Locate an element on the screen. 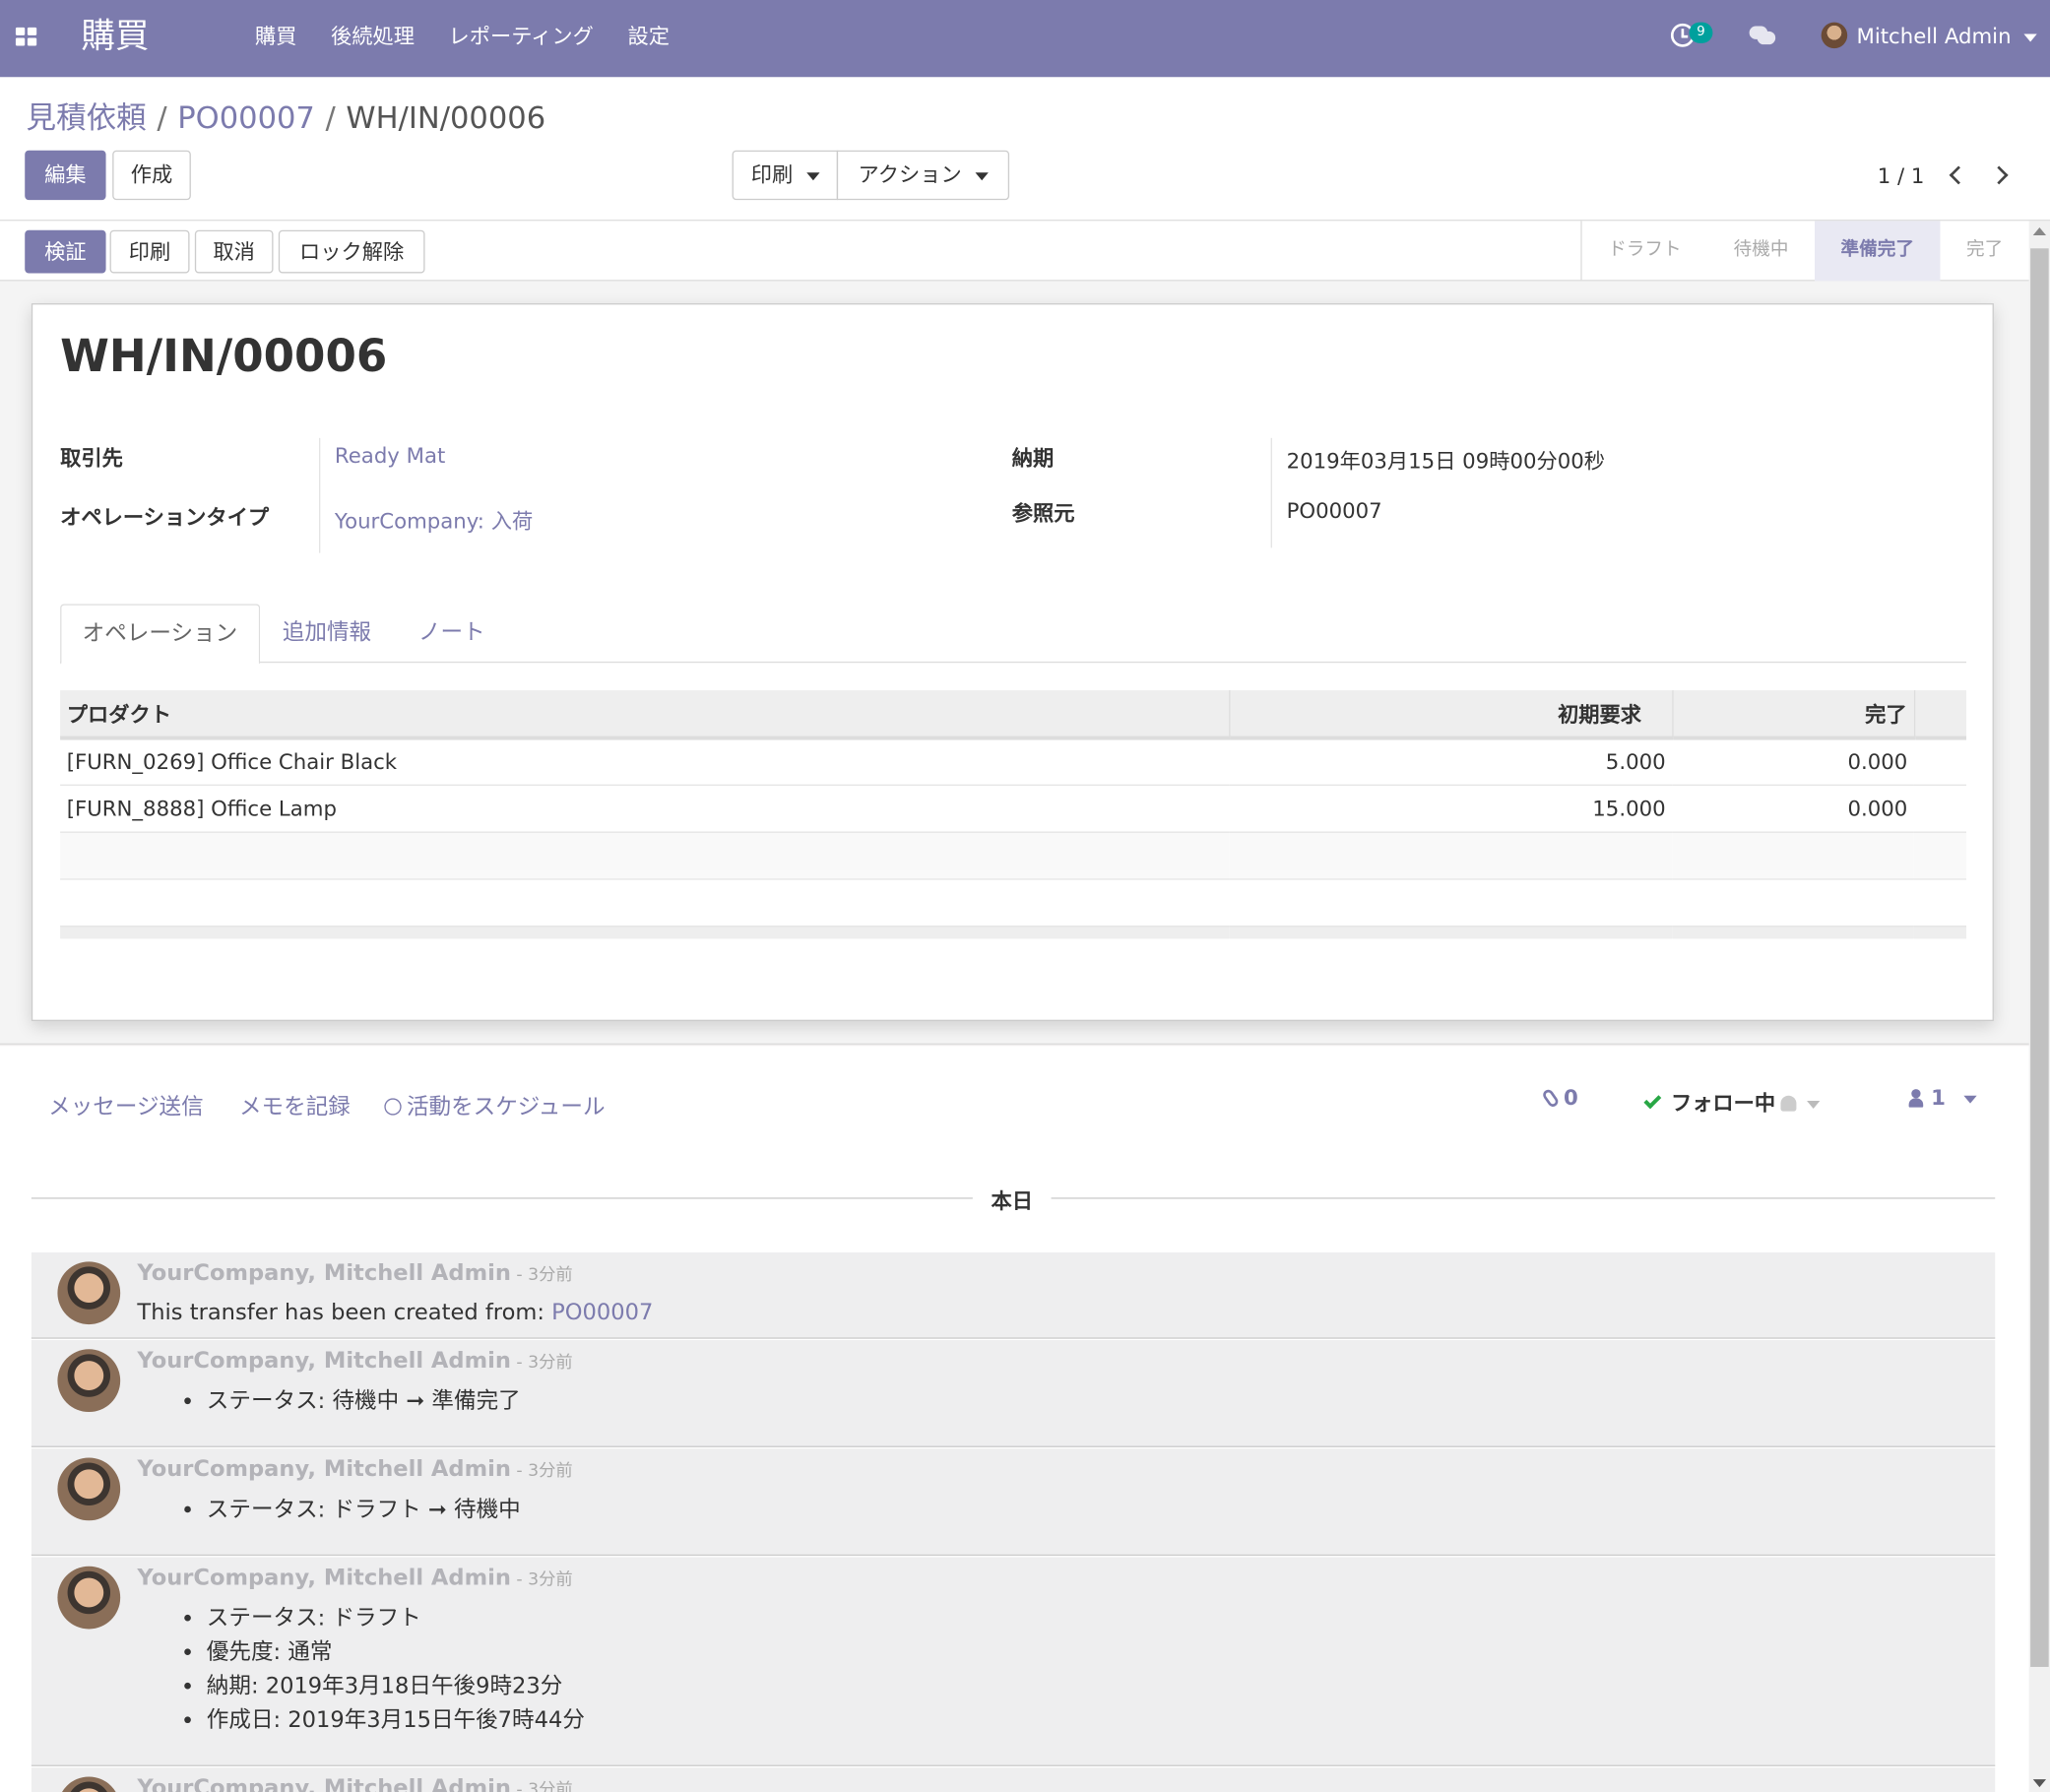  breadcrumb-rfq: 見積依頼 is located at coordinates (87, 119).